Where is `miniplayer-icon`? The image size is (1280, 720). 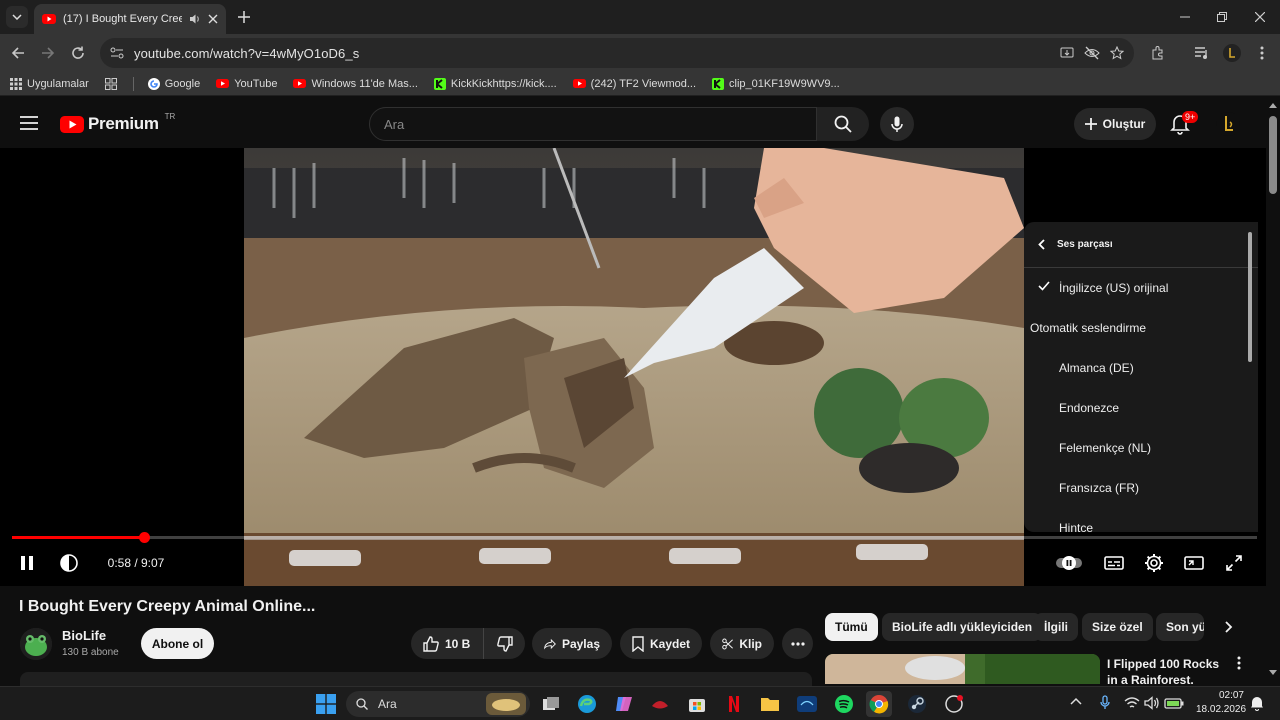
miniplayer-icon is located at coordinates (1194, 563).